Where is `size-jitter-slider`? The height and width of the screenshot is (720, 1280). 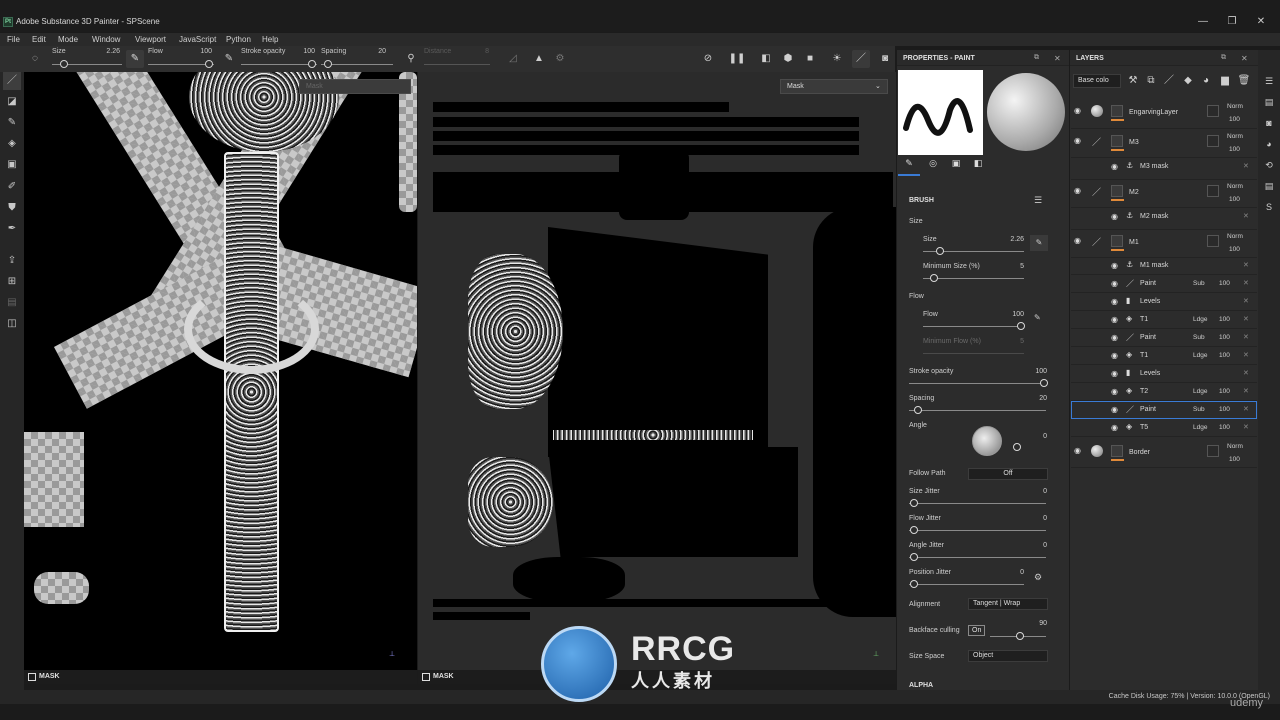 size-jitter-slider is located at coordinates (977, 503).